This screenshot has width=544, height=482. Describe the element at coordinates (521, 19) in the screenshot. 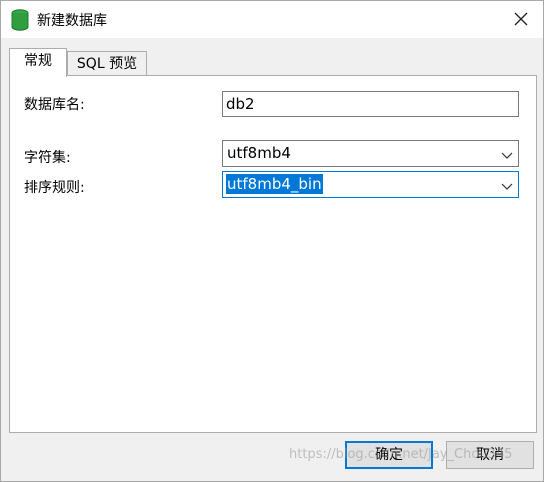

I see `close-icon` at that location.